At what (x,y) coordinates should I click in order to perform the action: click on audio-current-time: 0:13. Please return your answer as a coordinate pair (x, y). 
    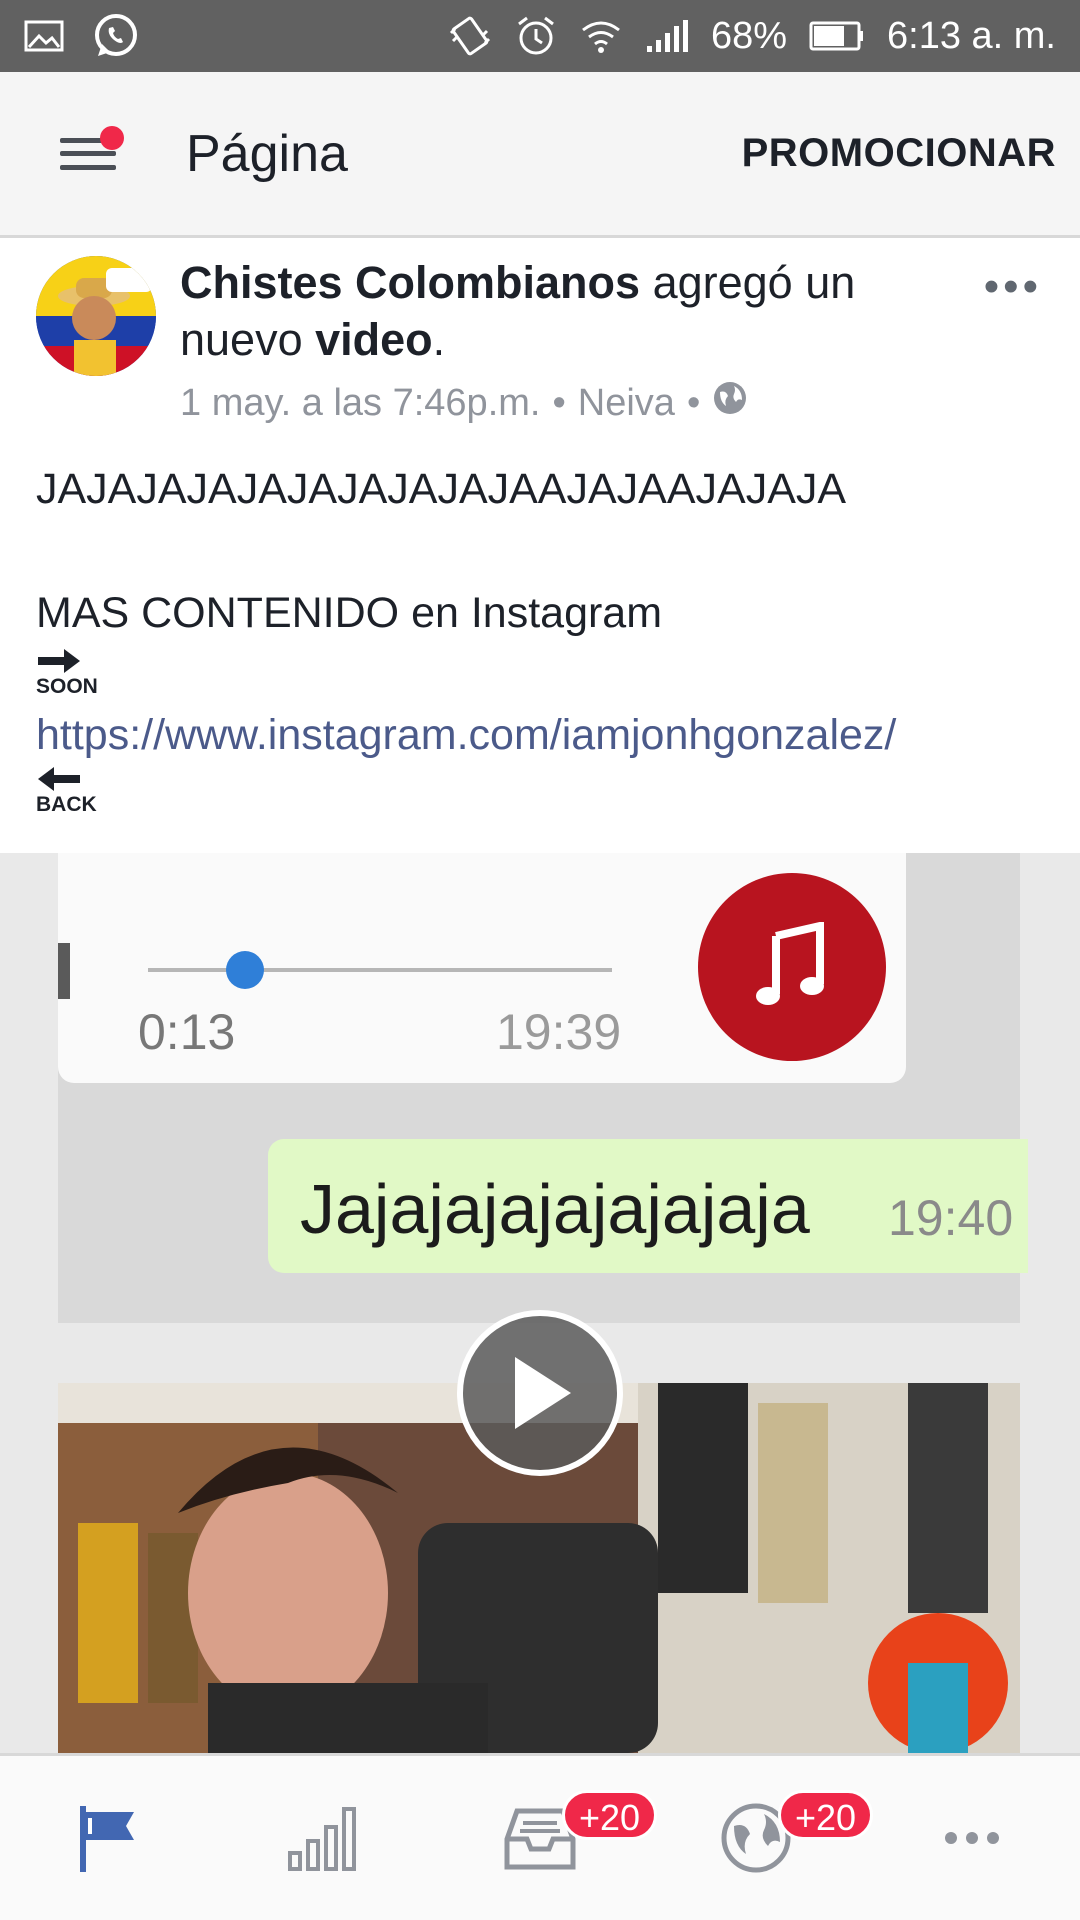
    Looking at the image, I should click on (187, 1032).